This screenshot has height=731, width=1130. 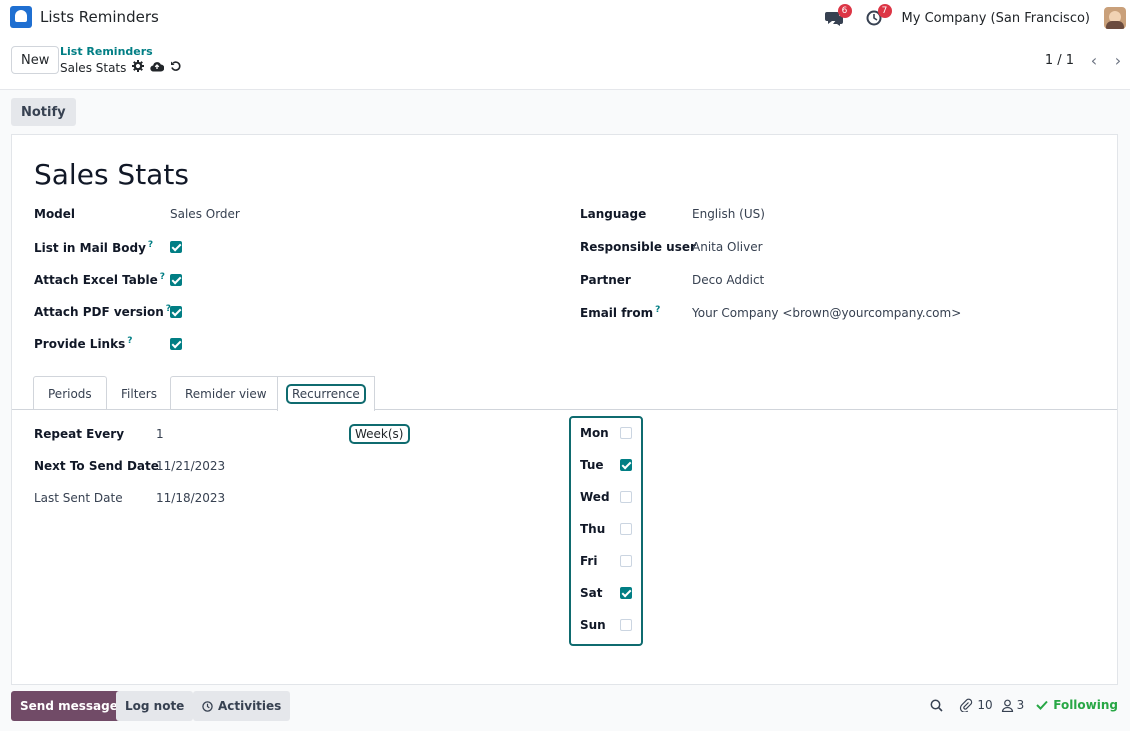 What do you see at coordinates (626, 497) in the screenshot?
I see `day-wed-checkbox` at bounding box center [626, 497].